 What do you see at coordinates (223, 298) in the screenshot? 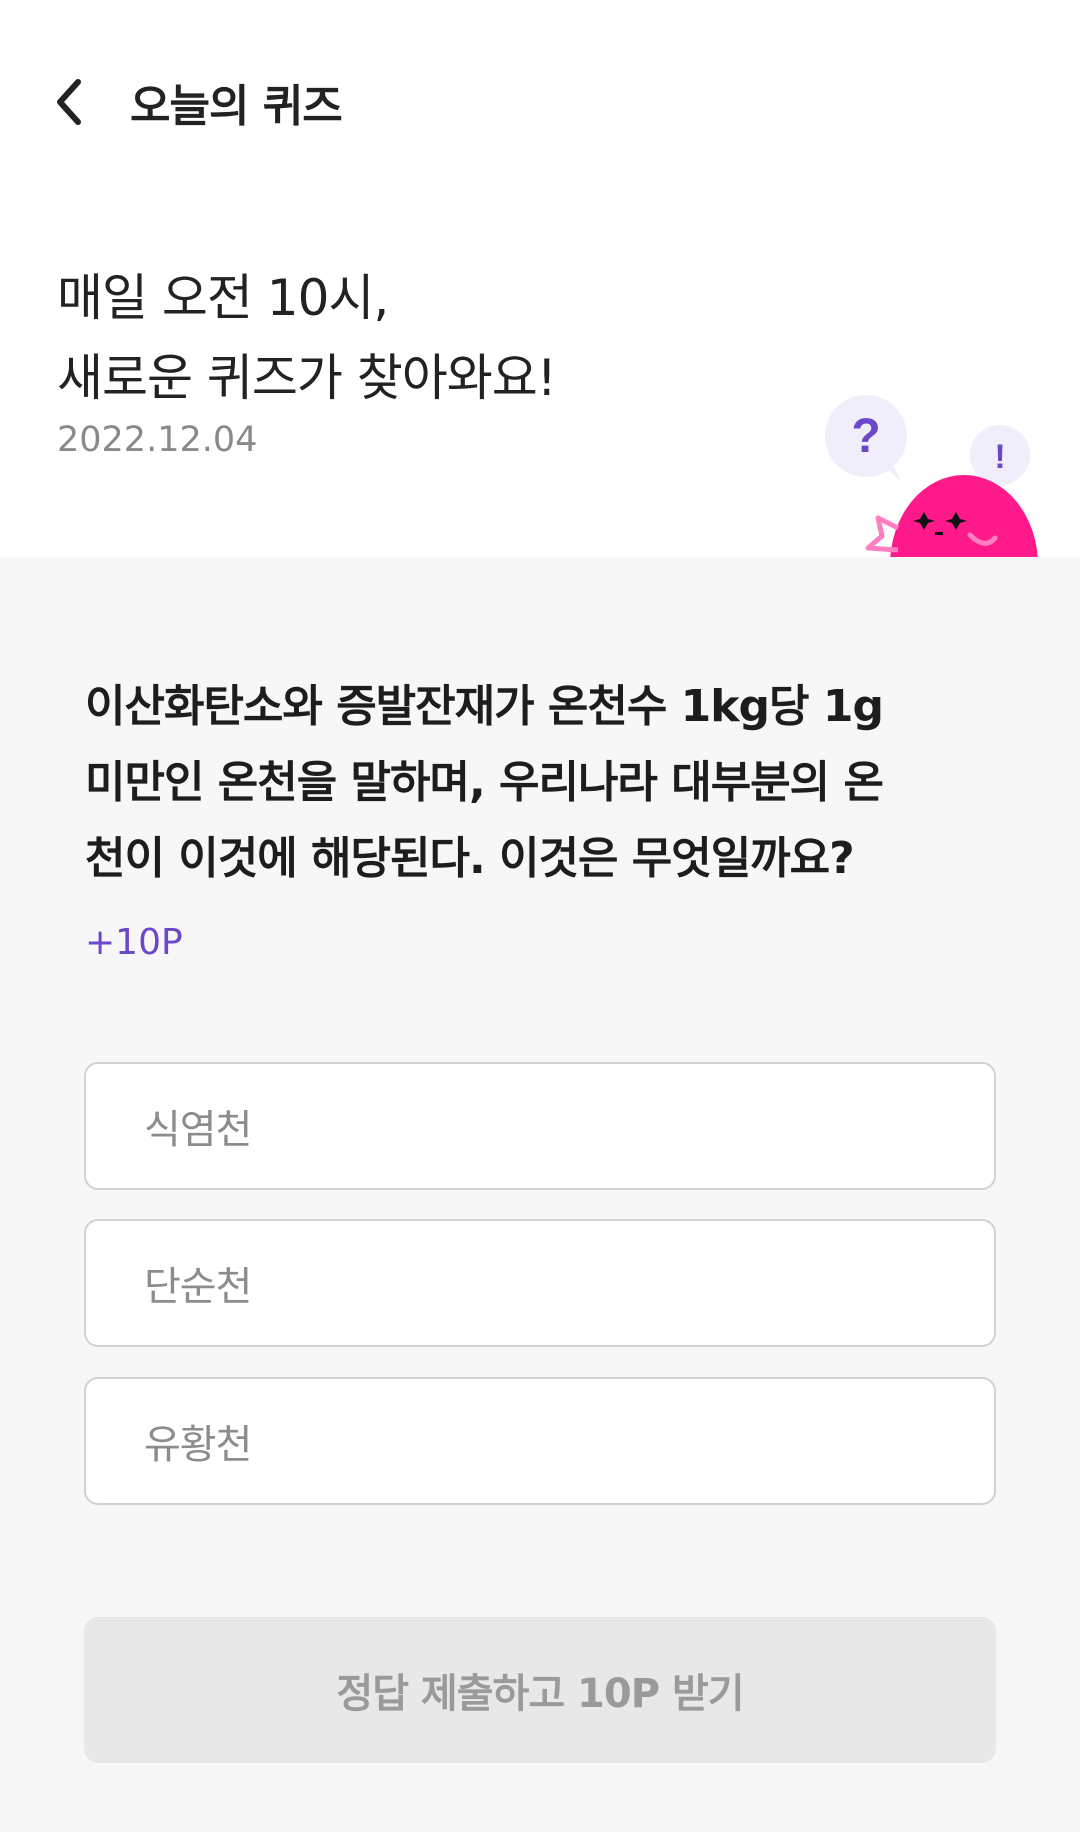
I see `intro-headline-line-1: 매일 오전 10시,` at bounding box center [223, 298].